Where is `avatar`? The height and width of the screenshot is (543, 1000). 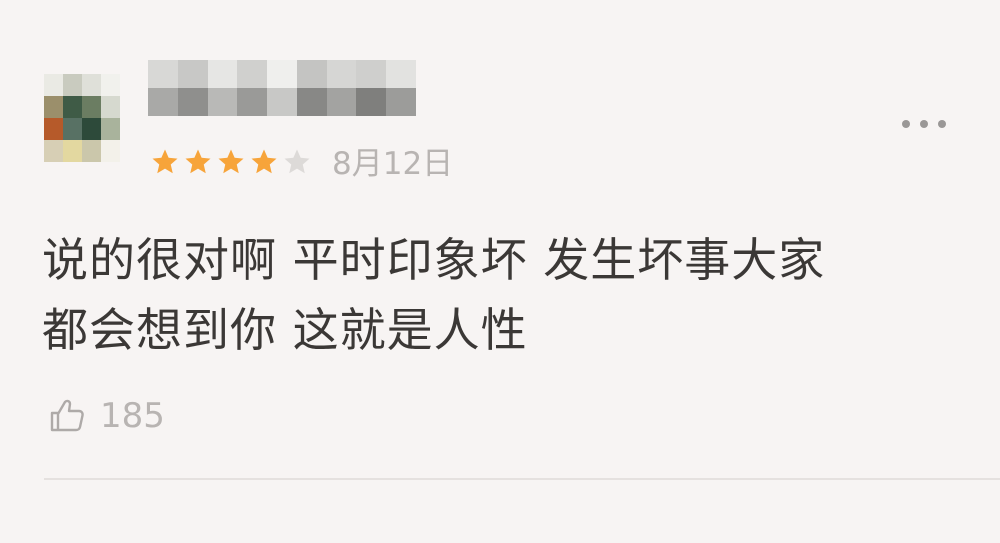
avatar is located at coordinates (82, 118).